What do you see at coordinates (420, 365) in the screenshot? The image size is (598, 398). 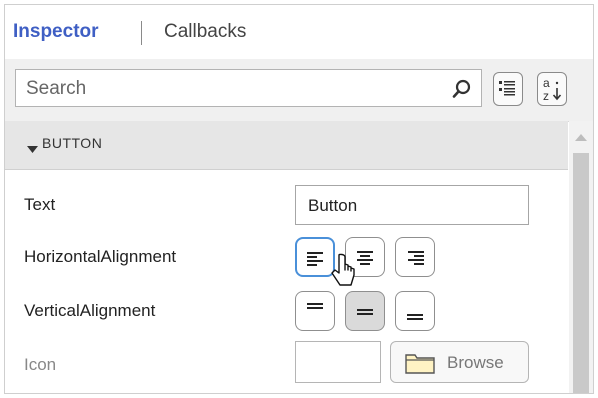 I see `folder-icon` at bounding box center [420, 365].